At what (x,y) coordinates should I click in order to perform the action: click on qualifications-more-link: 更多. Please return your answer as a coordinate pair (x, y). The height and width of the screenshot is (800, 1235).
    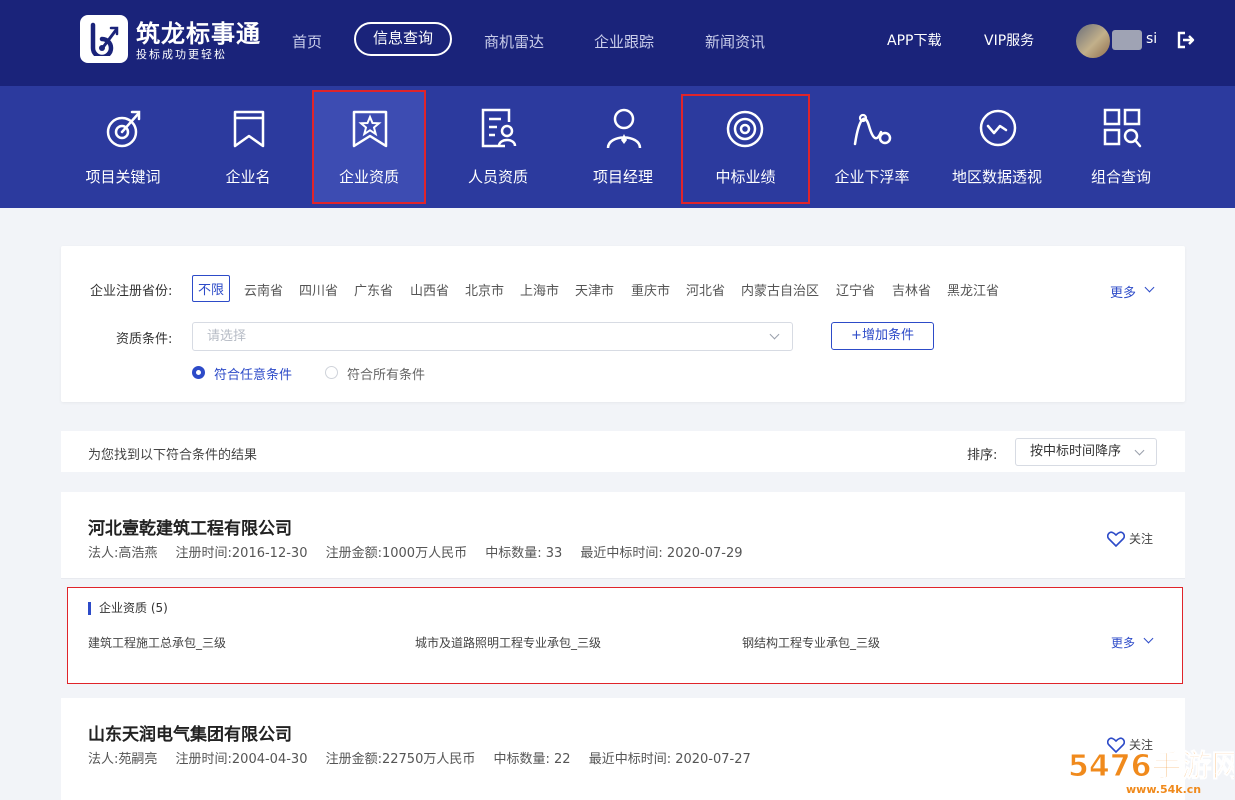
    Looking at the image, I should click on (1123, 642).